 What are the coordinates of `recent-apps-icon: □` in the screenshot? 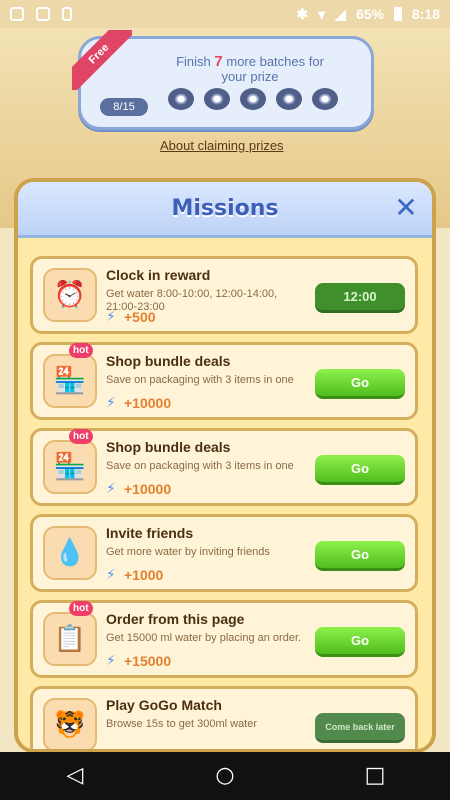 It's located at (375, 776).